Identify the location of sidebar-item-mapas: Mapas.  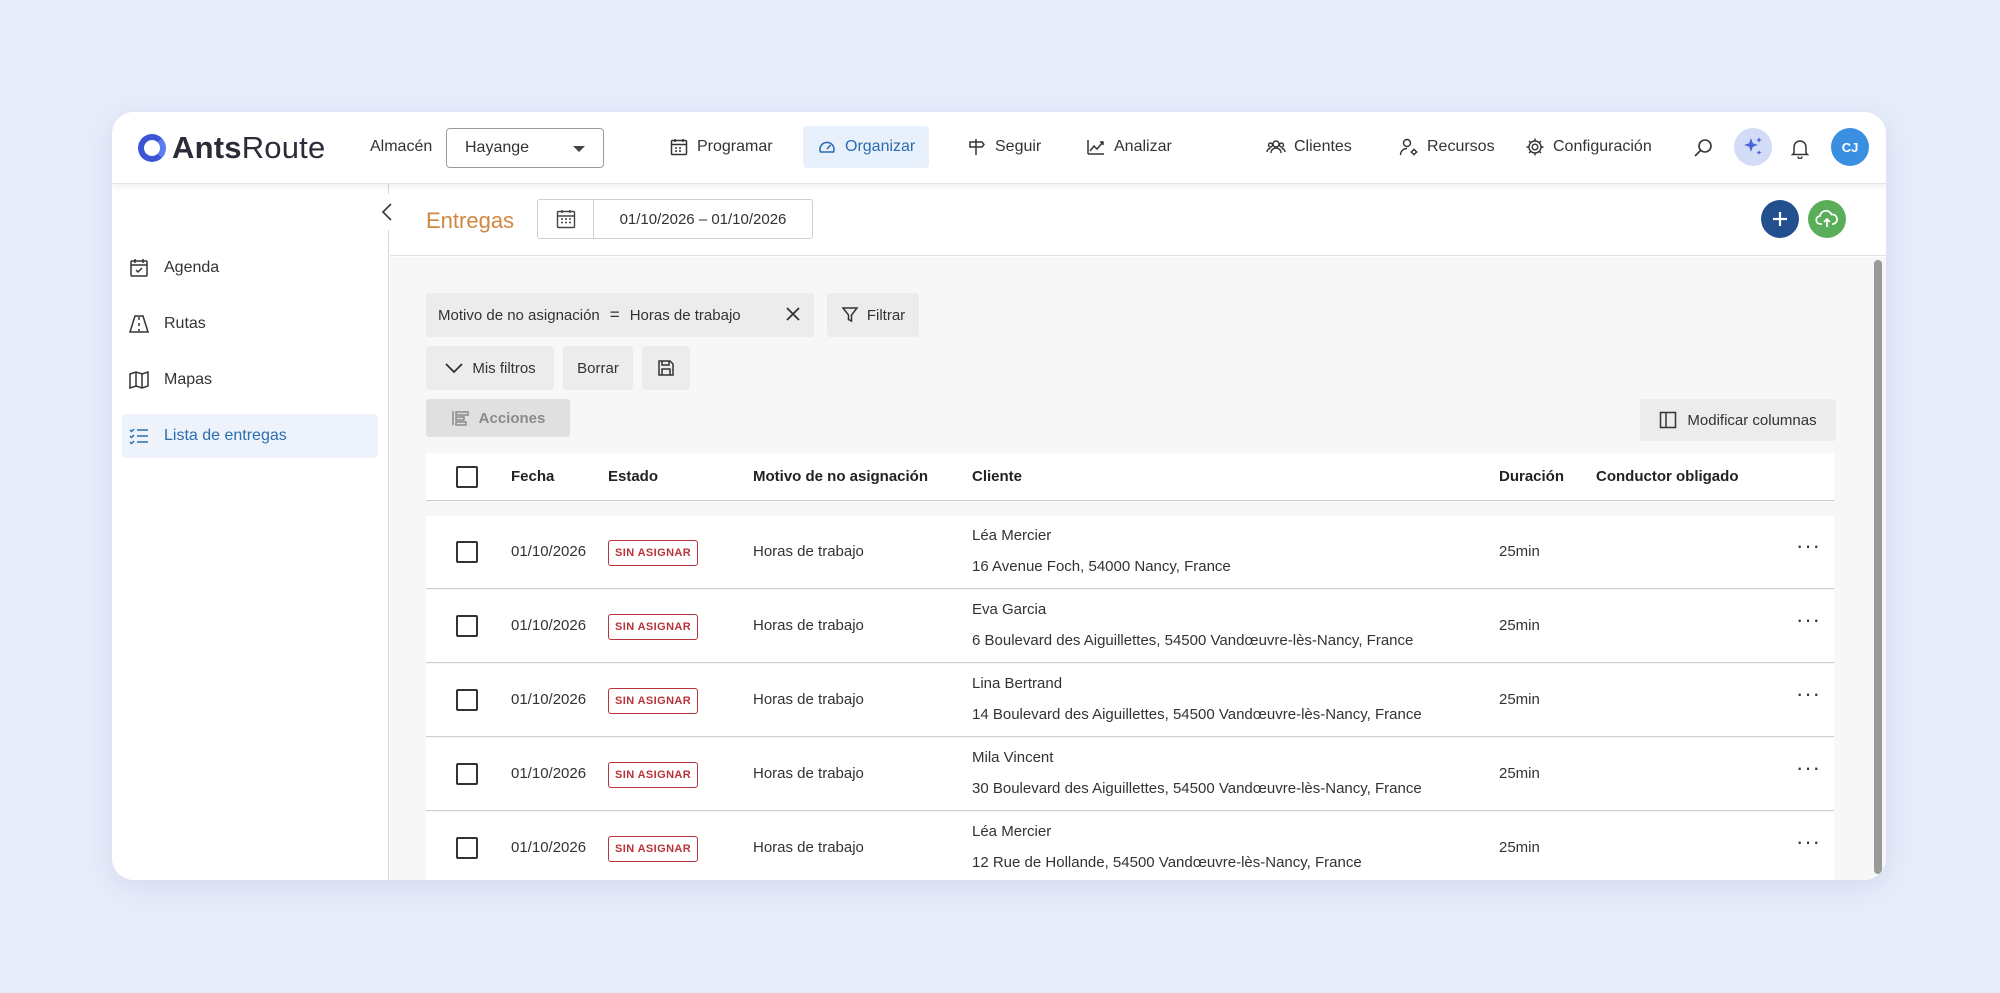
(250, 380).